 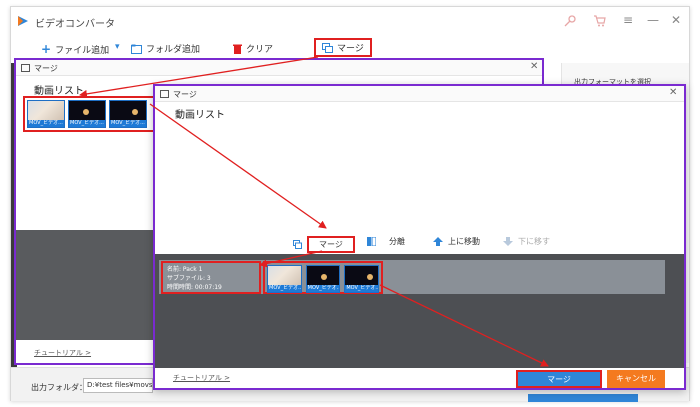 What do you see at coordinates (62, 353) in the screenshot?
I see `dialog-1-tutorial-link: チュートリアル >` at bounding box center [62, 353].